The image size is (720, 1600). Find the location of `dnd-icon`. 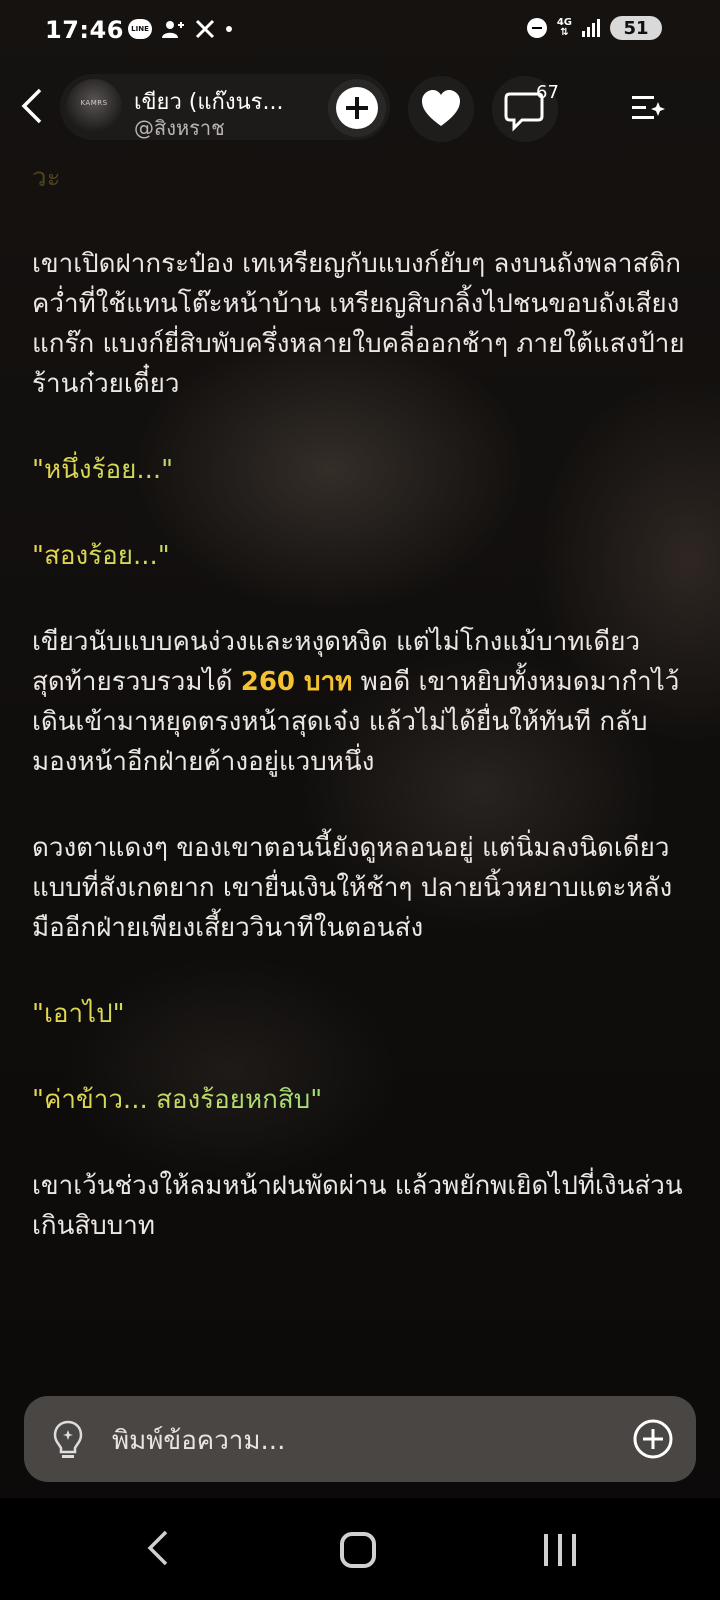

dnd-icon is located at coordinates (536, 28).